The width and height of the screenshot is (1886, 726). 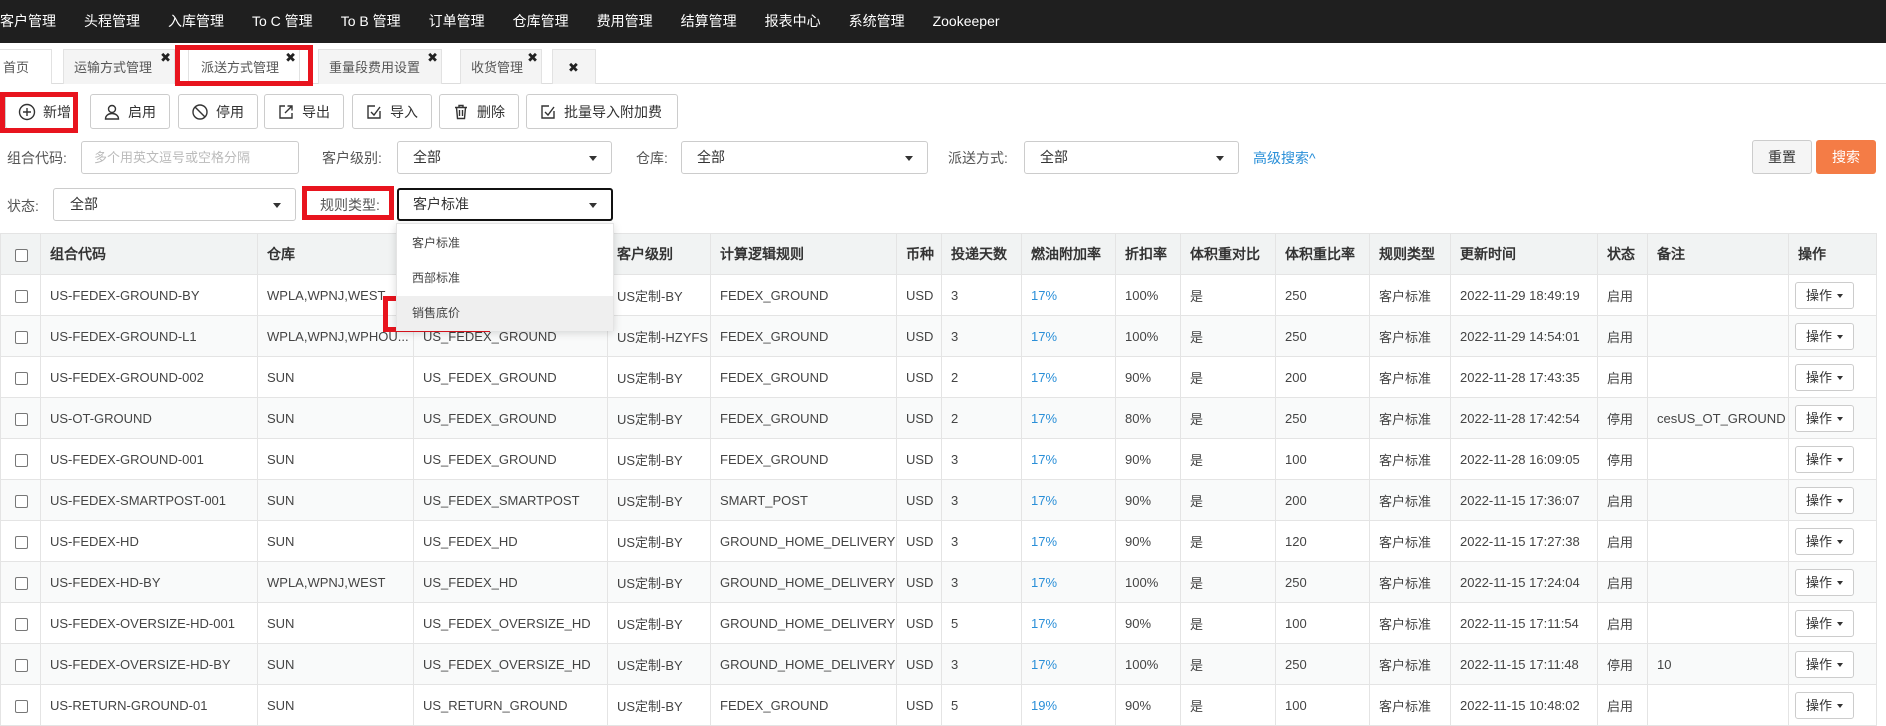 What do you see at coordinates (21, 255) in the screenshot?
I see `select-all-checkbox` at bounding box center [21, 255].